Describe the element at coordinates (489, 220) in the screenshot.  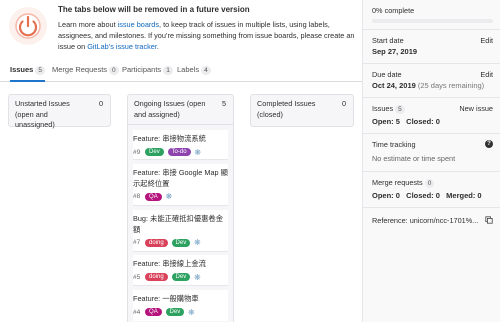
I see `copy-icon` at that location.